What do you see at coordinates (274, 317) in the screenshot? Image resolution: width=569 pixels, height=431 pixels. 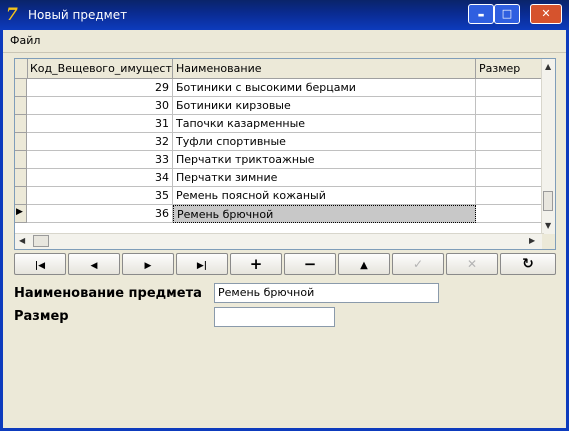 I see `size-field` at bounding box center [274, 317].